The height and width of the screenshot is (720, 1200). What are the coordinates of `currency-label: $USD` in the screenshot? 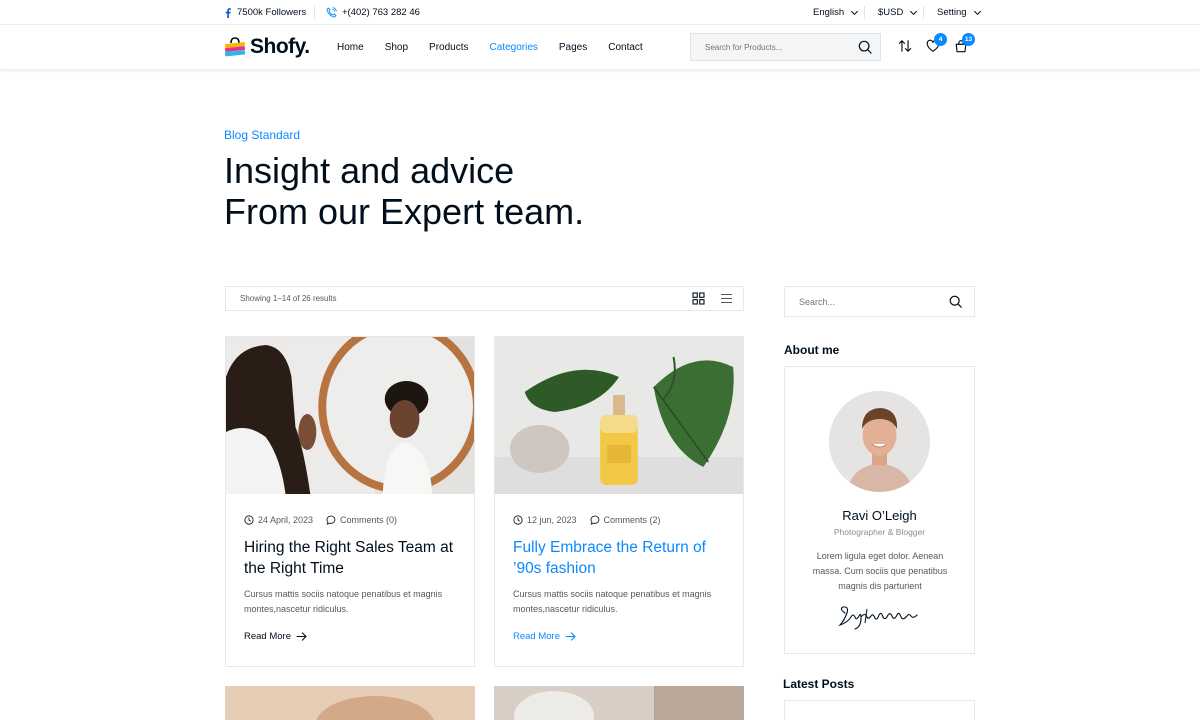 It's located at (891, 12).